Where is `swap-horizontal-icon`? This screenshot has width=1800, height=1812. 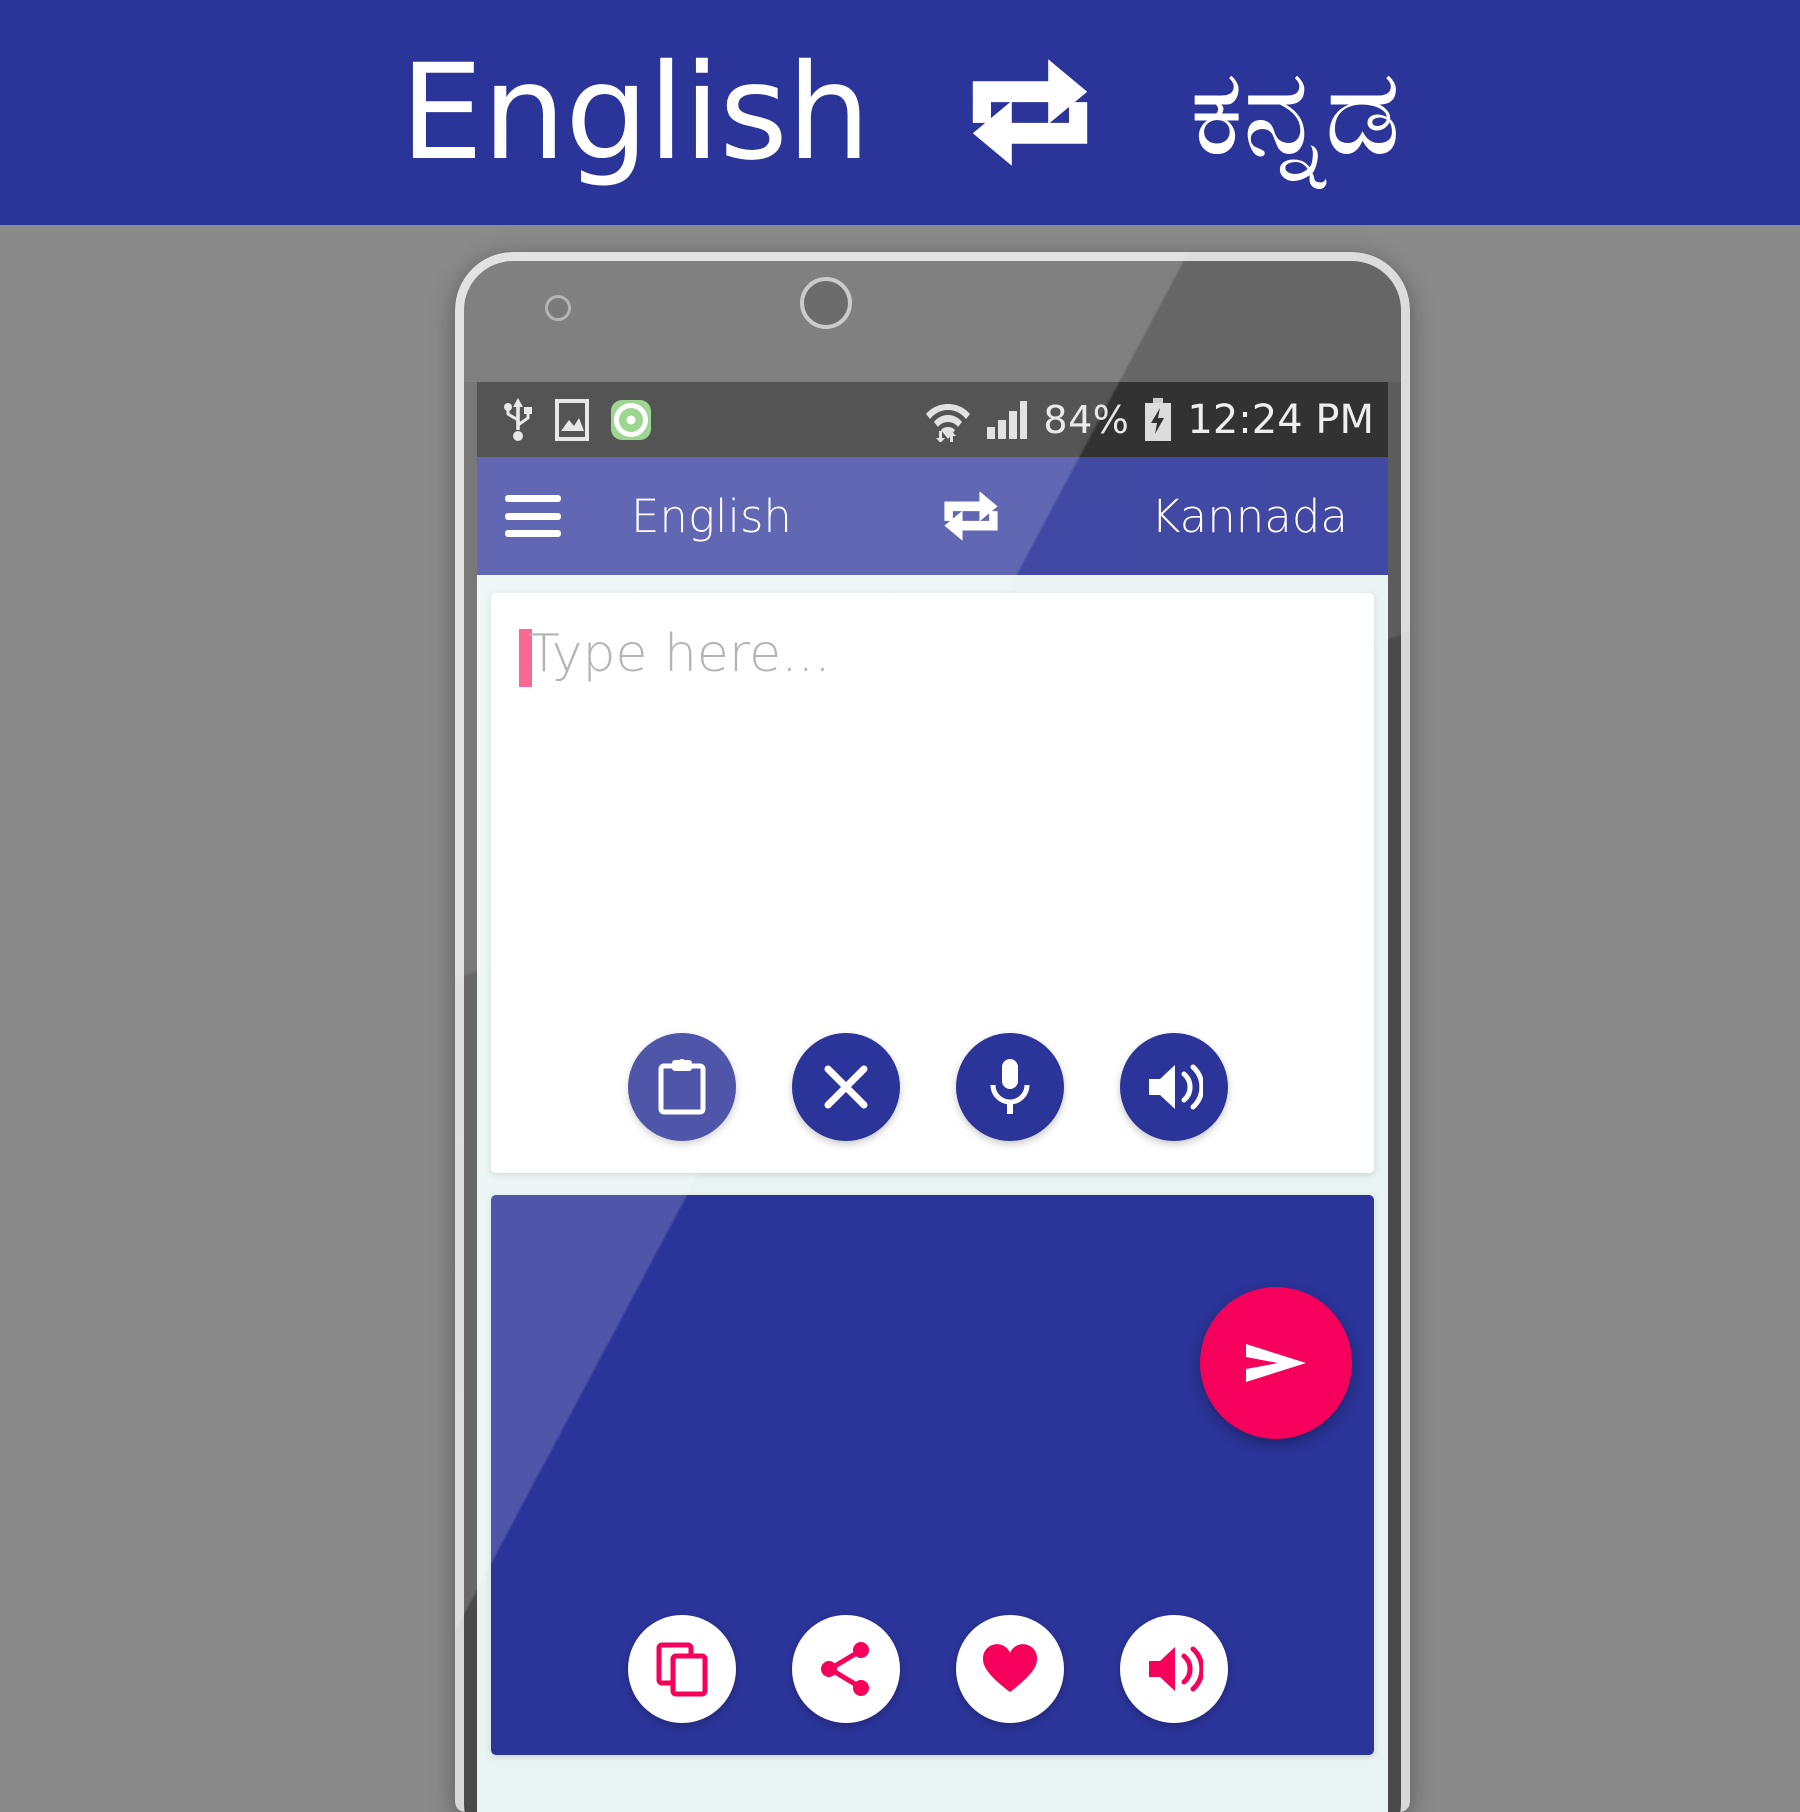
swap-horizontal-icon is located at coordinates (1030, 112).